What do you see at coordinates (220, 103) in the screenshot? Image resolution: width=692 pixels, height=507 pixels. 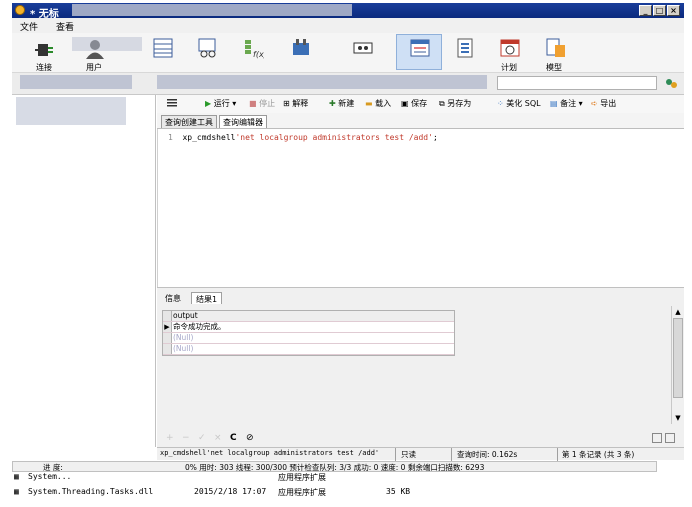 I see `run-button: ▶ 运行 ▾` at bounding box center [220, 103].